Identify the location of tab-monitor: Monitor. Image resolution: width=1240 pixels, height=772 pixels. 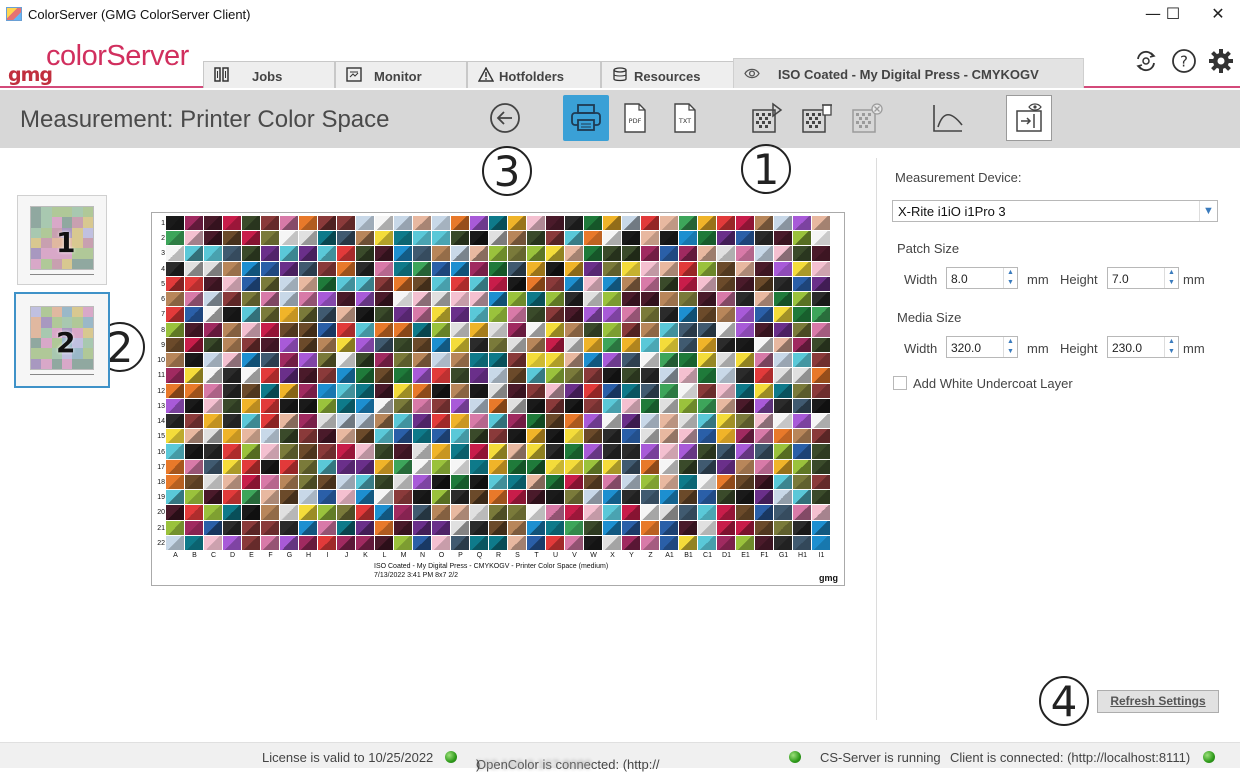
(401, 74).